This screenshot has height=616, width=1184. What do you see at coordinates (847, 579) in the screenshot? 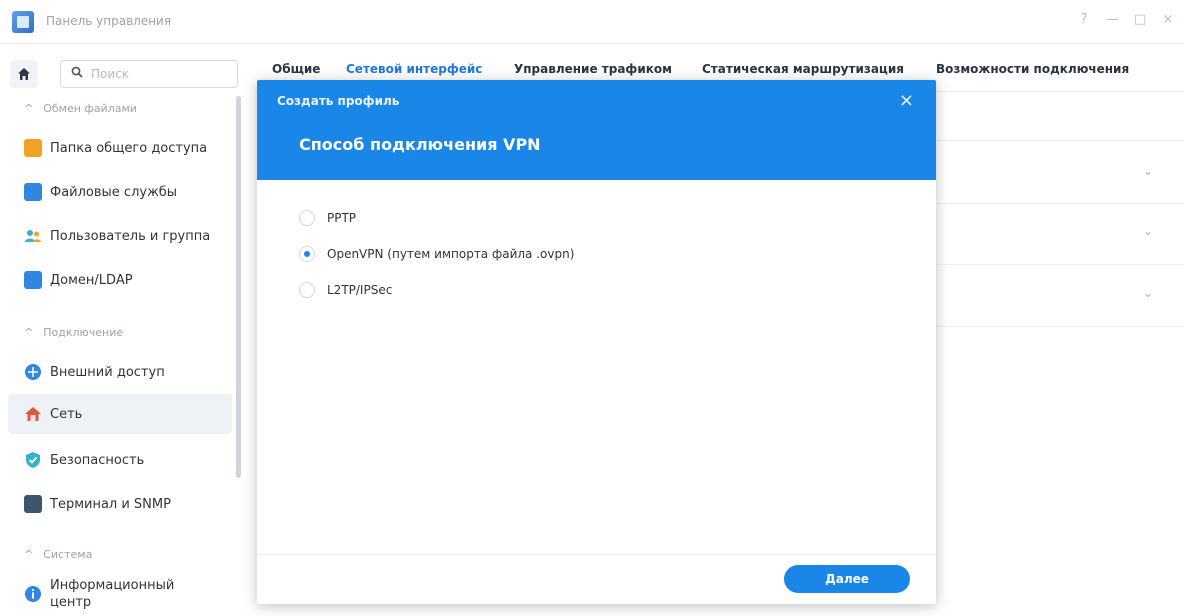
I see `next-button: Далее` at bounding box center [847, 579].